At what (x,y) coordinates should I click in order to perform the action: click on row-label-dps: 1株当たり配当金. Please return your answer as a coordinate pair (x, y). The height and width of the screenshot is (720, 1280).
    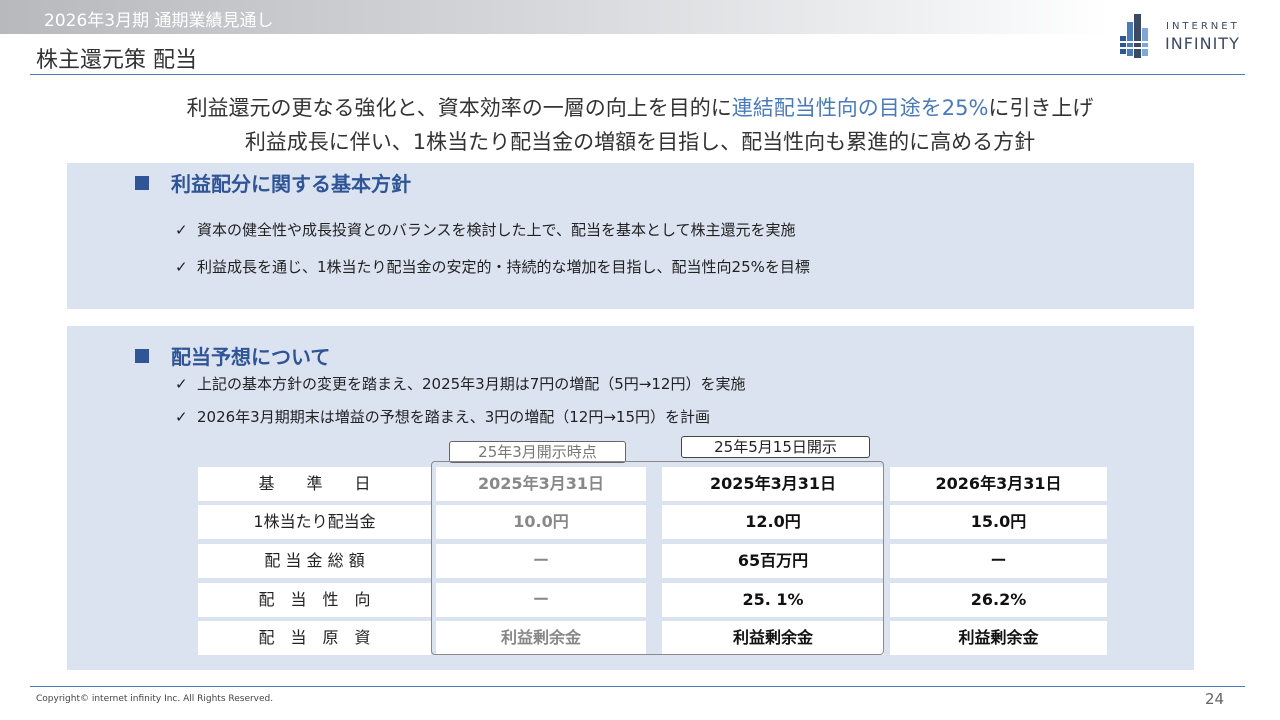
    Looking at the image, I should click on (314, 522).